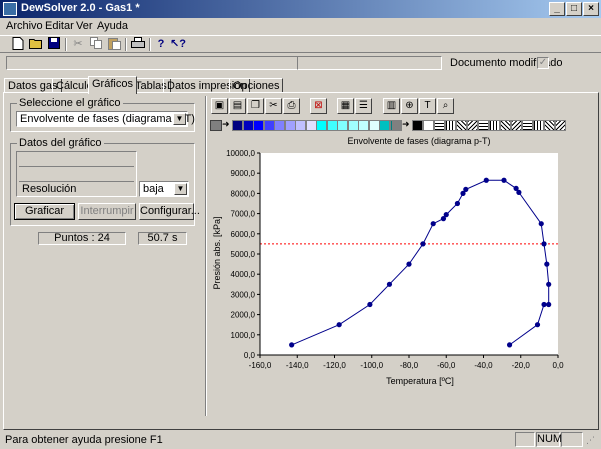  Describe the element at coordinates (409, 365) in the screenshot. I see `x-tick-label: -80,0` at that location.